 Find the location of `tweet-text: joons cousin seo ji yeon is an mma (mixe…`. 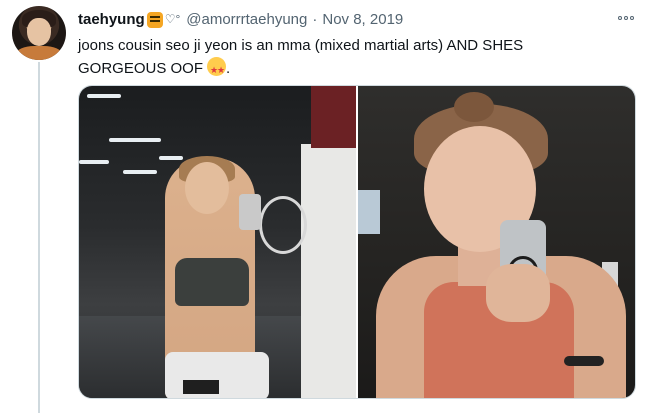

tweet-text: joons cousin seo ji yeon is an mma (mixe… is located at coordinates (338, 58).